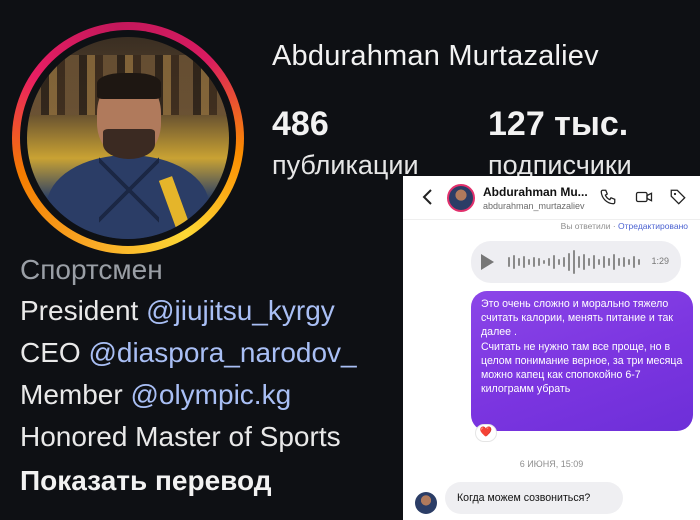 Image resolution: width=700 pixels, height=520 pixels. I want to click on reply-meta: Вы ответили · Отредактировано, so click(551, 226).